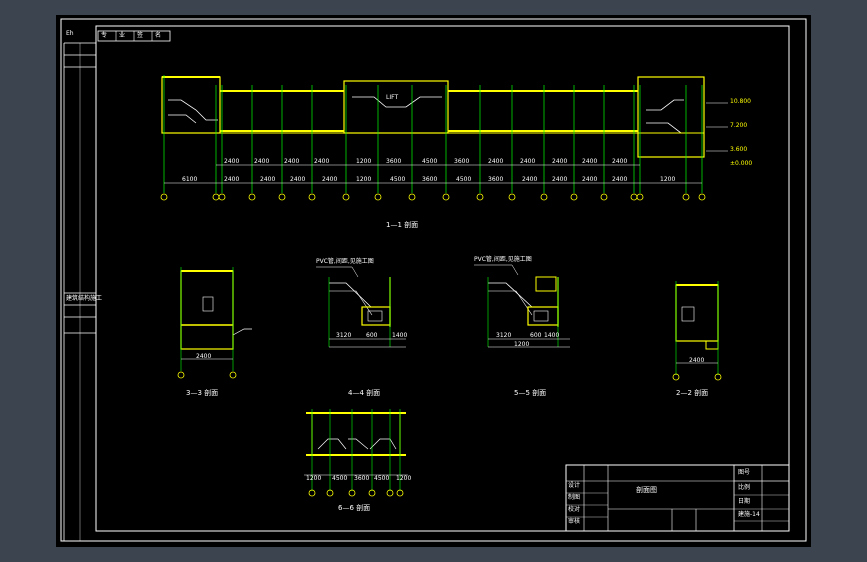 Image resolution: width=867 pixels, height=562 pixels. Describe the element at coordinates (322, 161) in the screenshot. I see `dim-4: 2400` at that location.